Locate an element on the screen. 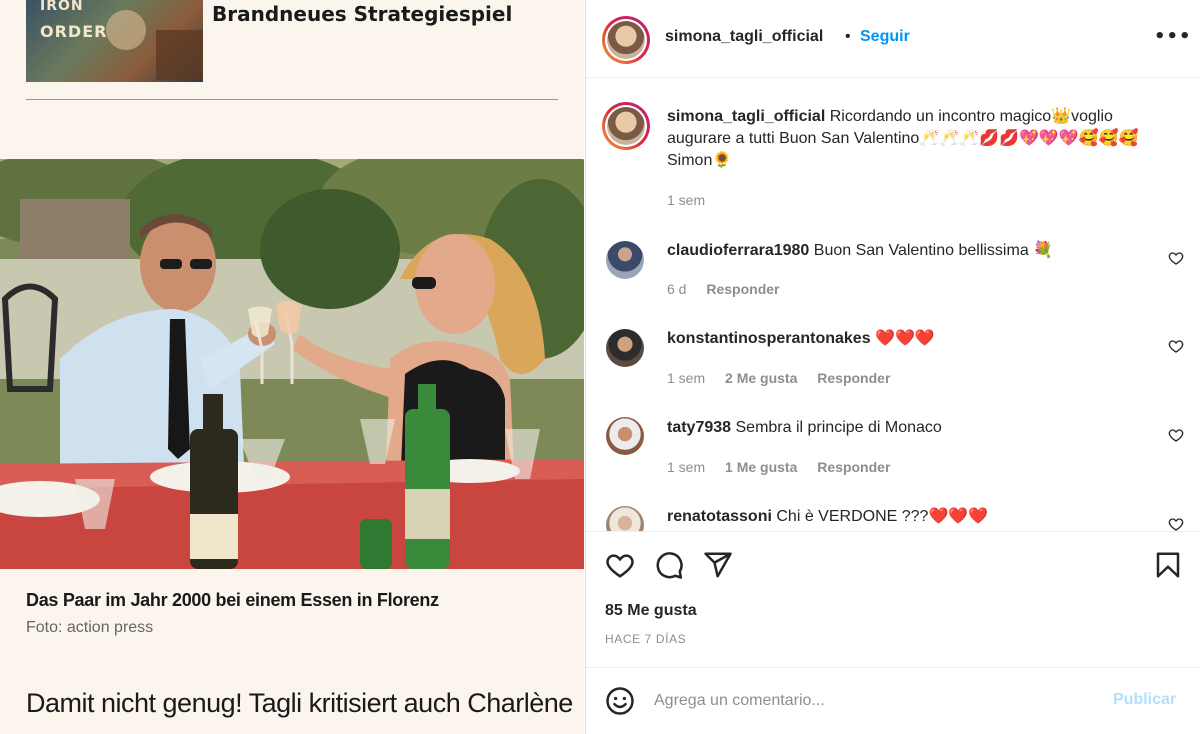 The width and height of the screenshot is (1200, 734). comment-username: konstantinosperantonakes is located at coordinates (769, 338).